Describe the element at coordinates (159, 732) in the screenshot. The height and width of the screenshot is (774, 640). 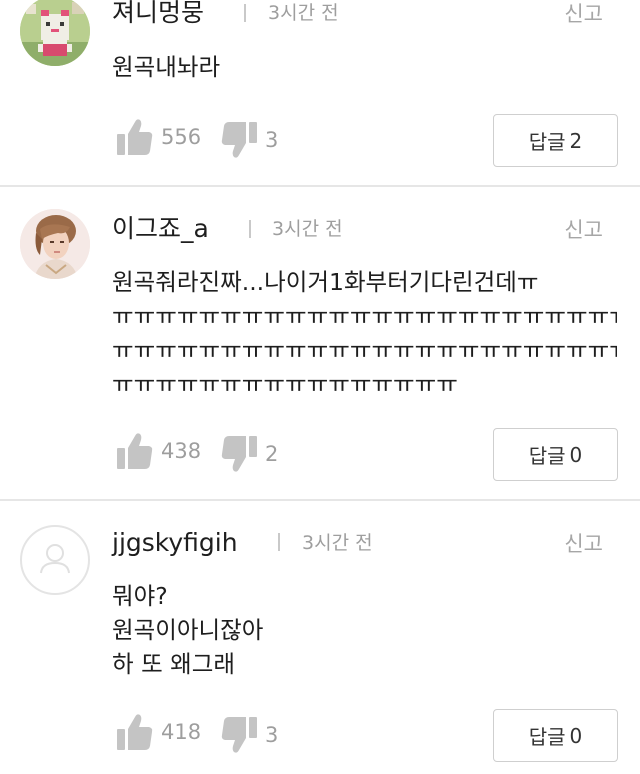
I see `like-button: 418` at that location.